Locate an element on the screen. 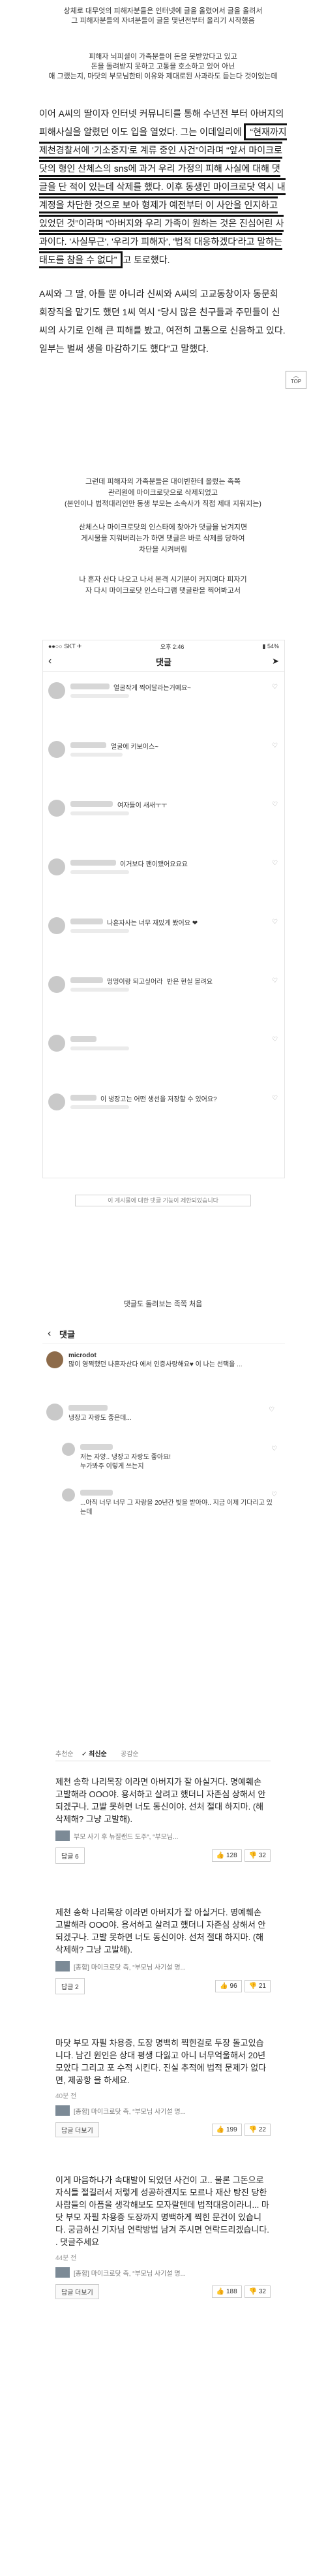  comment-actions: 답글 6 👍 128 👎 32 is located at coordinates (163, 1855).